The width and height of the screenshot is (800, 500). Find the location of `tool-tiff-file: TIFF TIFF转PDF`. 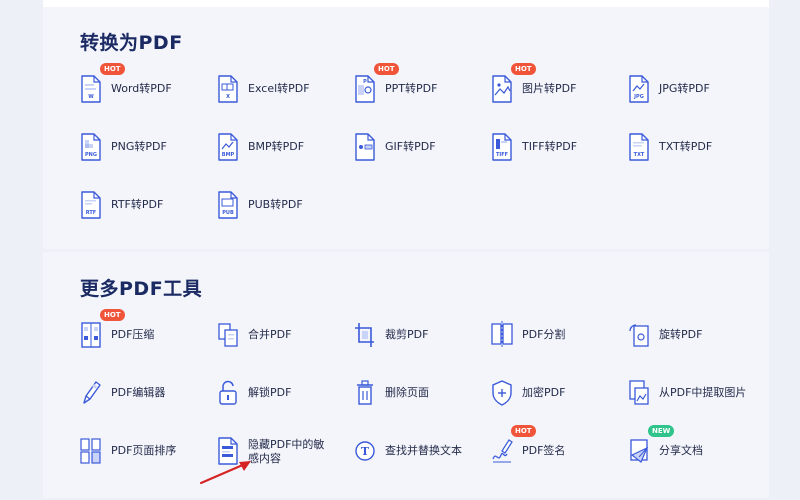

tool-tiff-file: TIFF TIFF转PDF is located at coordinates (556, 153).